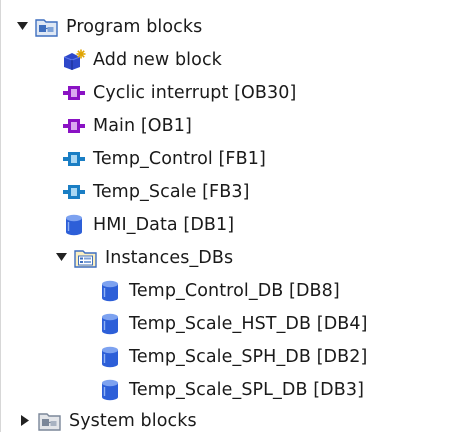 Image resolution: width=459 pixels, height=437 pixels. Describe the element at coordinates (157, 59) in the screenshot. I see `tree-item-label: Add new block` at that location.